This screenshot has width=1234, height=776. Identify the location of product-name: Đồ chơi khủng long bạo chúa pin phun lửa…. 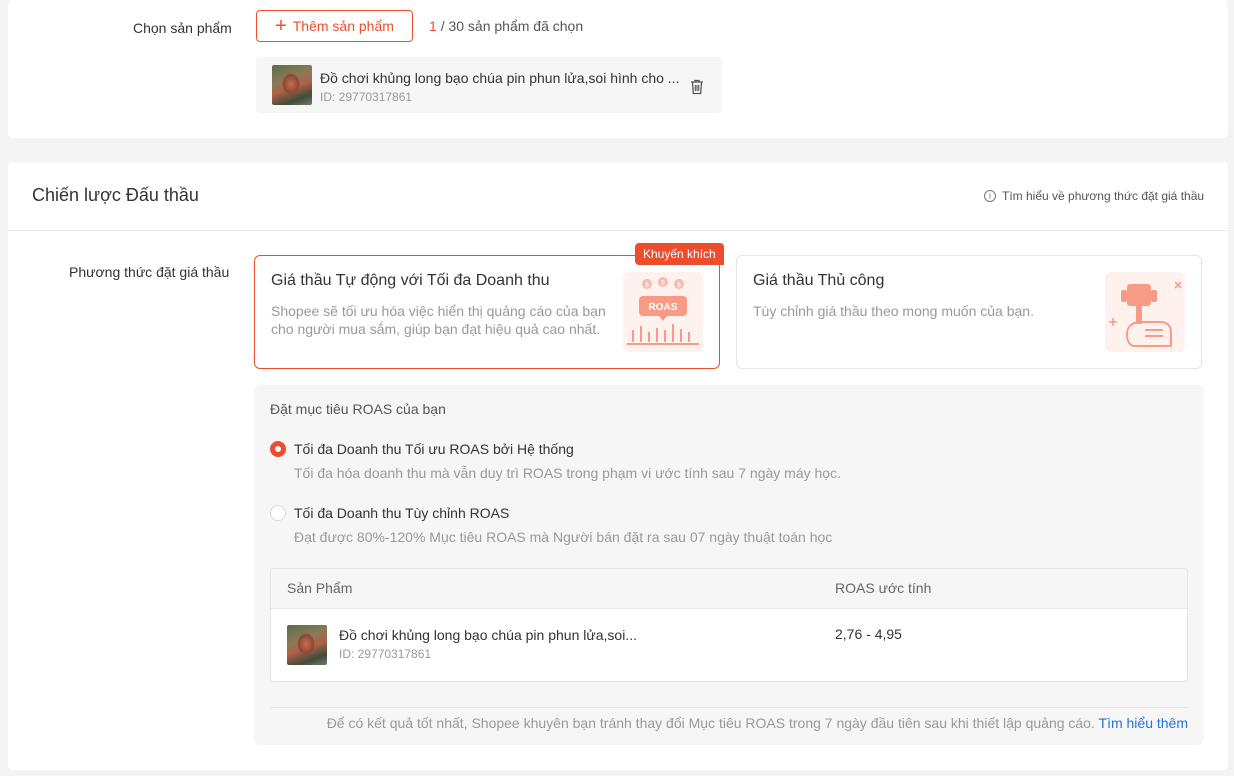
(500, 78).